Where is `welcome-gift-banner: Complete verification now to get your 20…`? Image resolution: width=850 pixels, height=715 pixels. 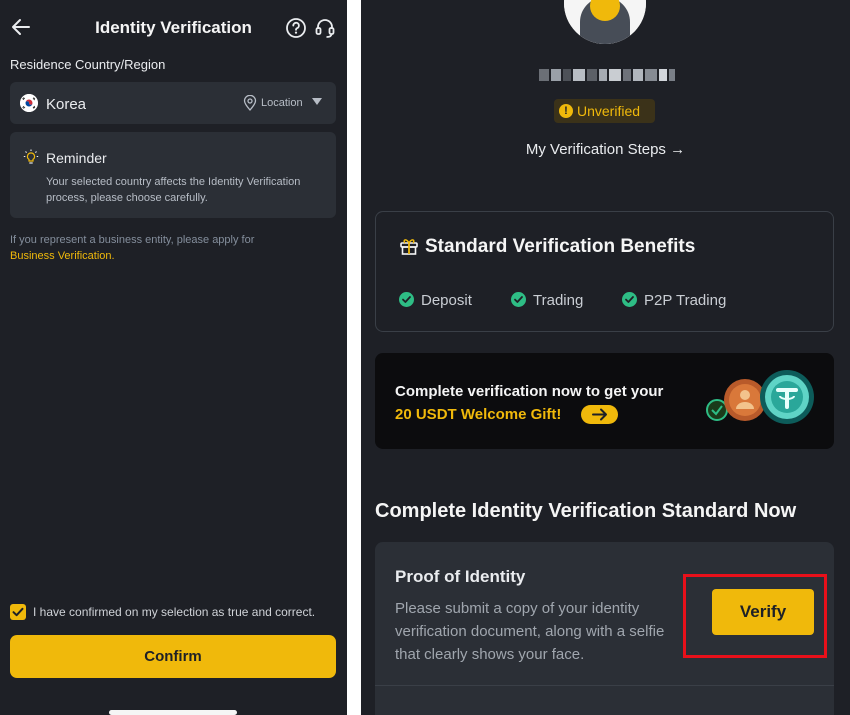
welcome-gift-banner: Complete verification now to get your 20… is located at coordinates (604, 401).